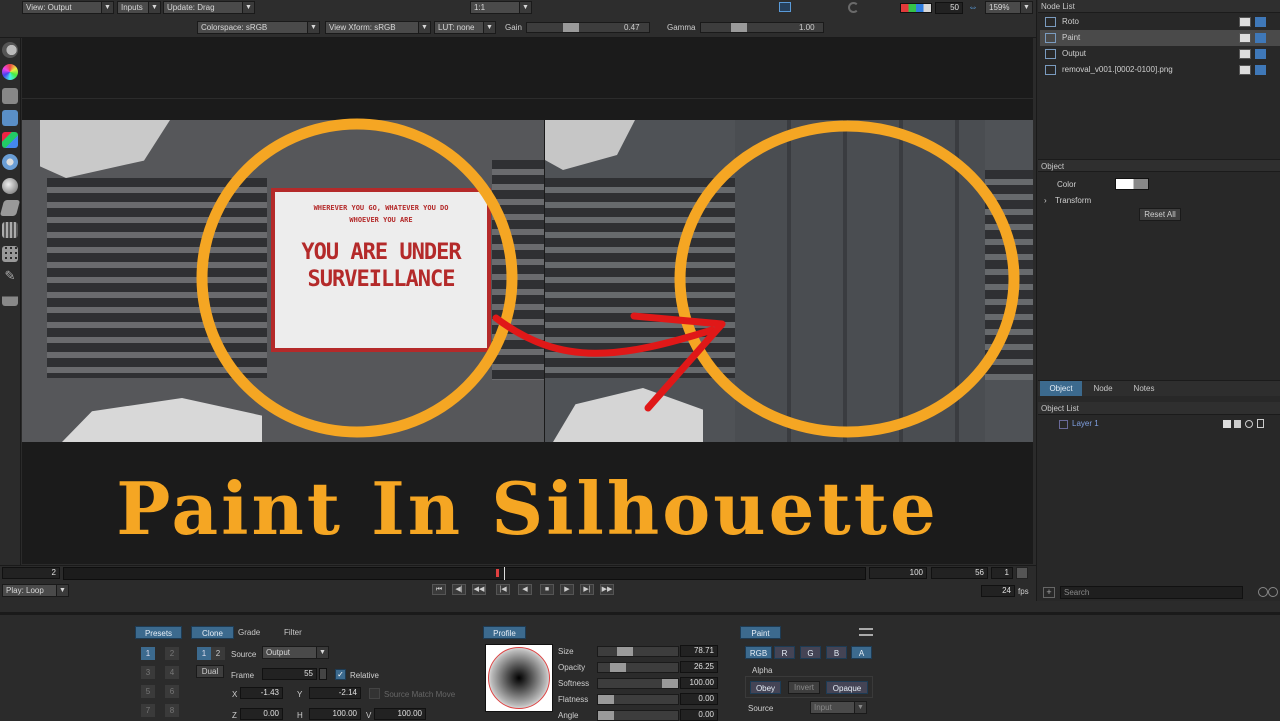  What do you see at coordinates (1002, 573) in the screenshot?
I see `step-field: 1` at bounding box center [1002, 573].